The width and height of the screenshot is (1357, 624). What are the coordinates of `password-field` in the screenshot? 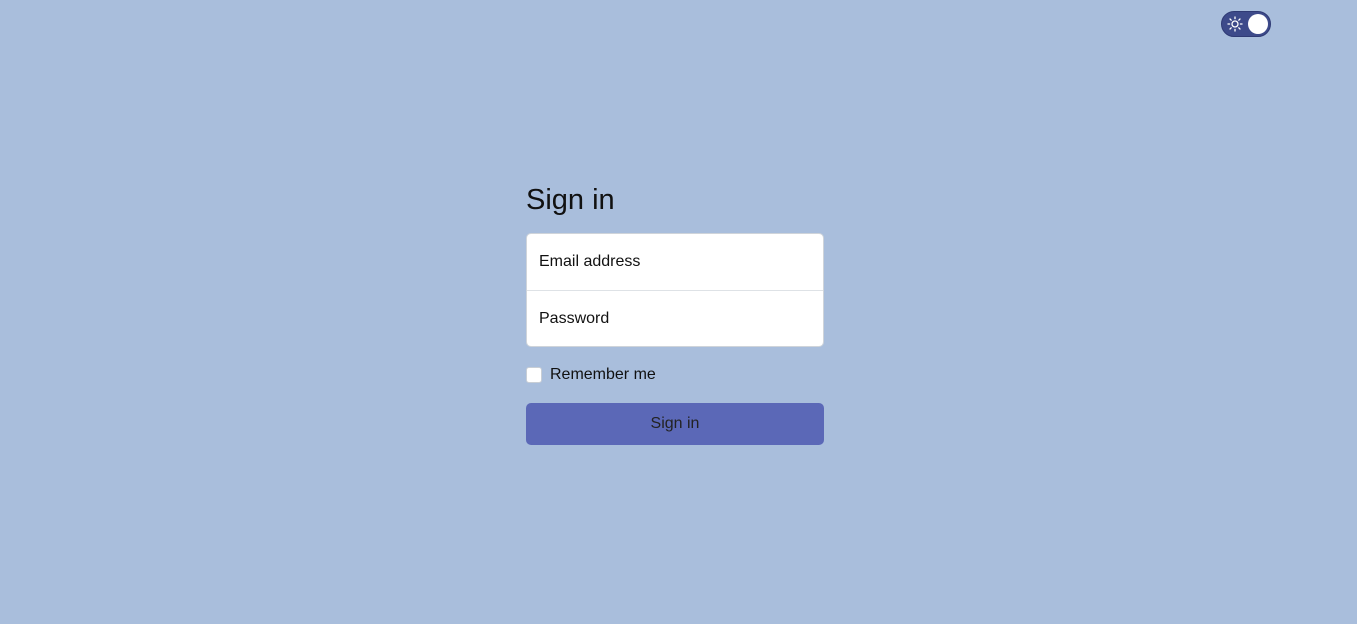 It's located at (675, 318).